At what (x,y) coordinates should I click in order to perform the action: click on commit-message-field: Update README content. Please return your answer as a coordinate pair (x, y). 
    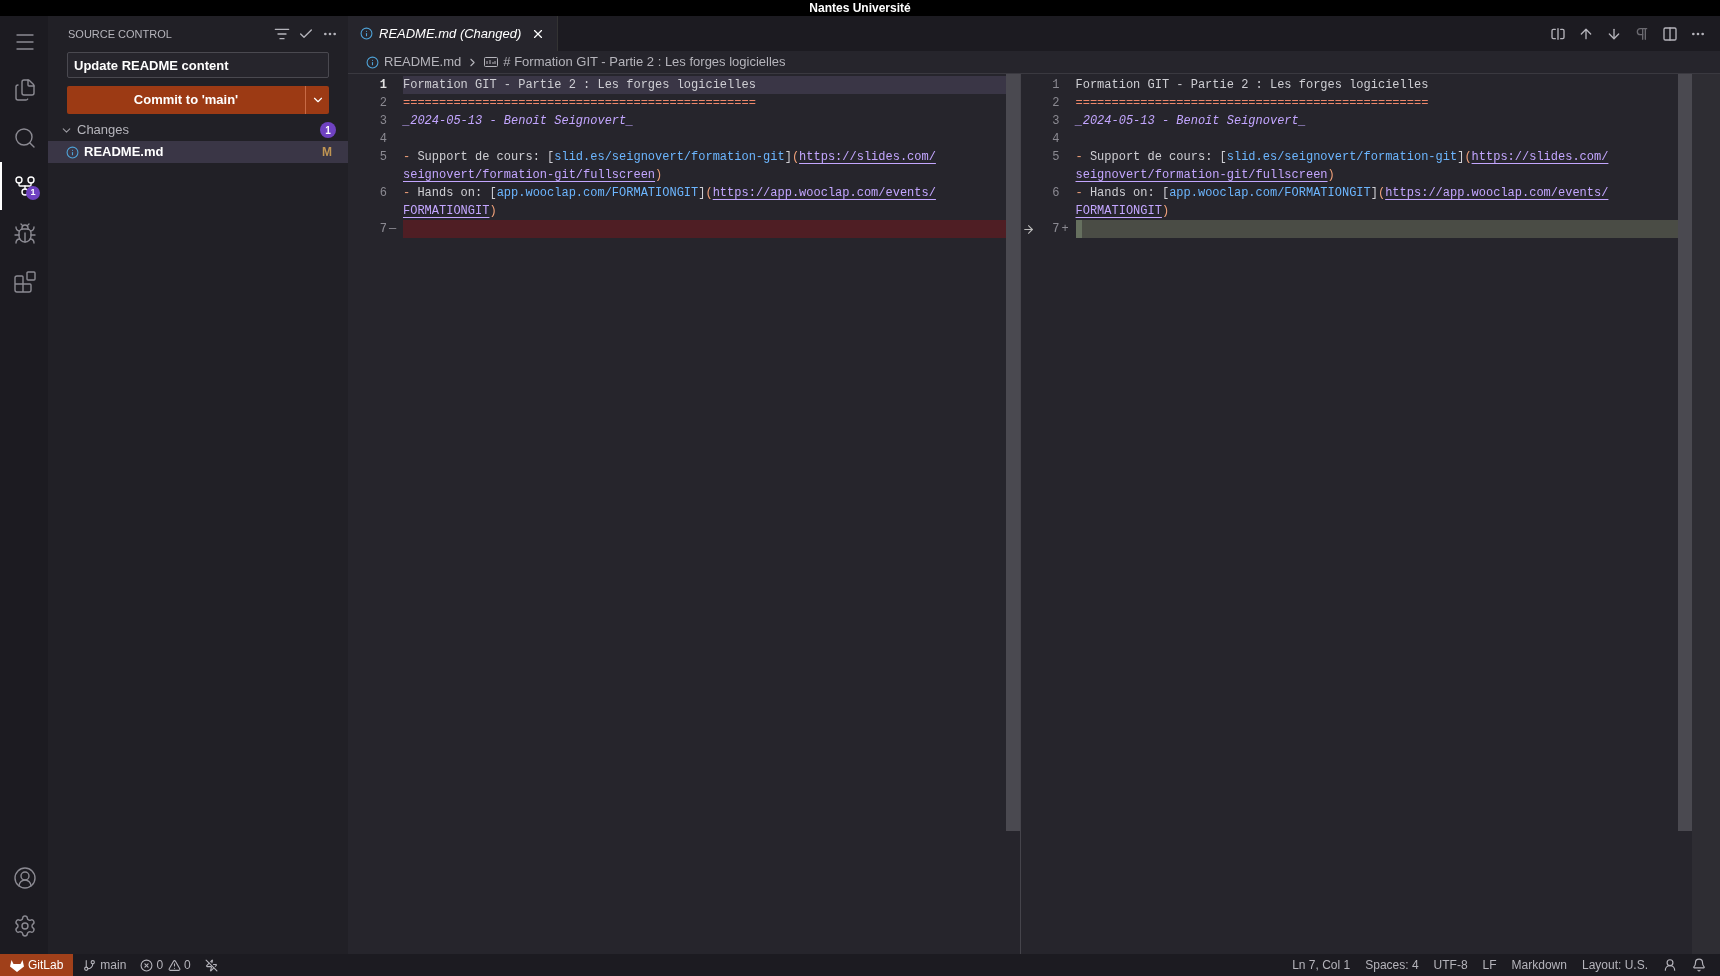
    Looking at the image, I should click on (198, 65).